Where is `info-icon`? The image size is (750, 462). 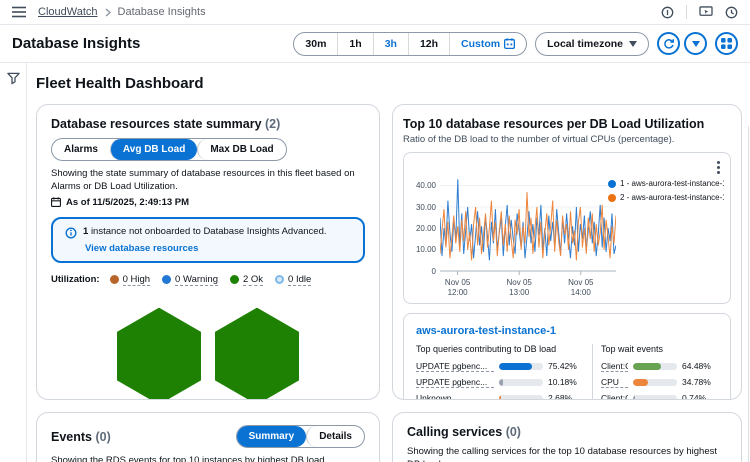 info-icon is located at coordinates (667, 12).